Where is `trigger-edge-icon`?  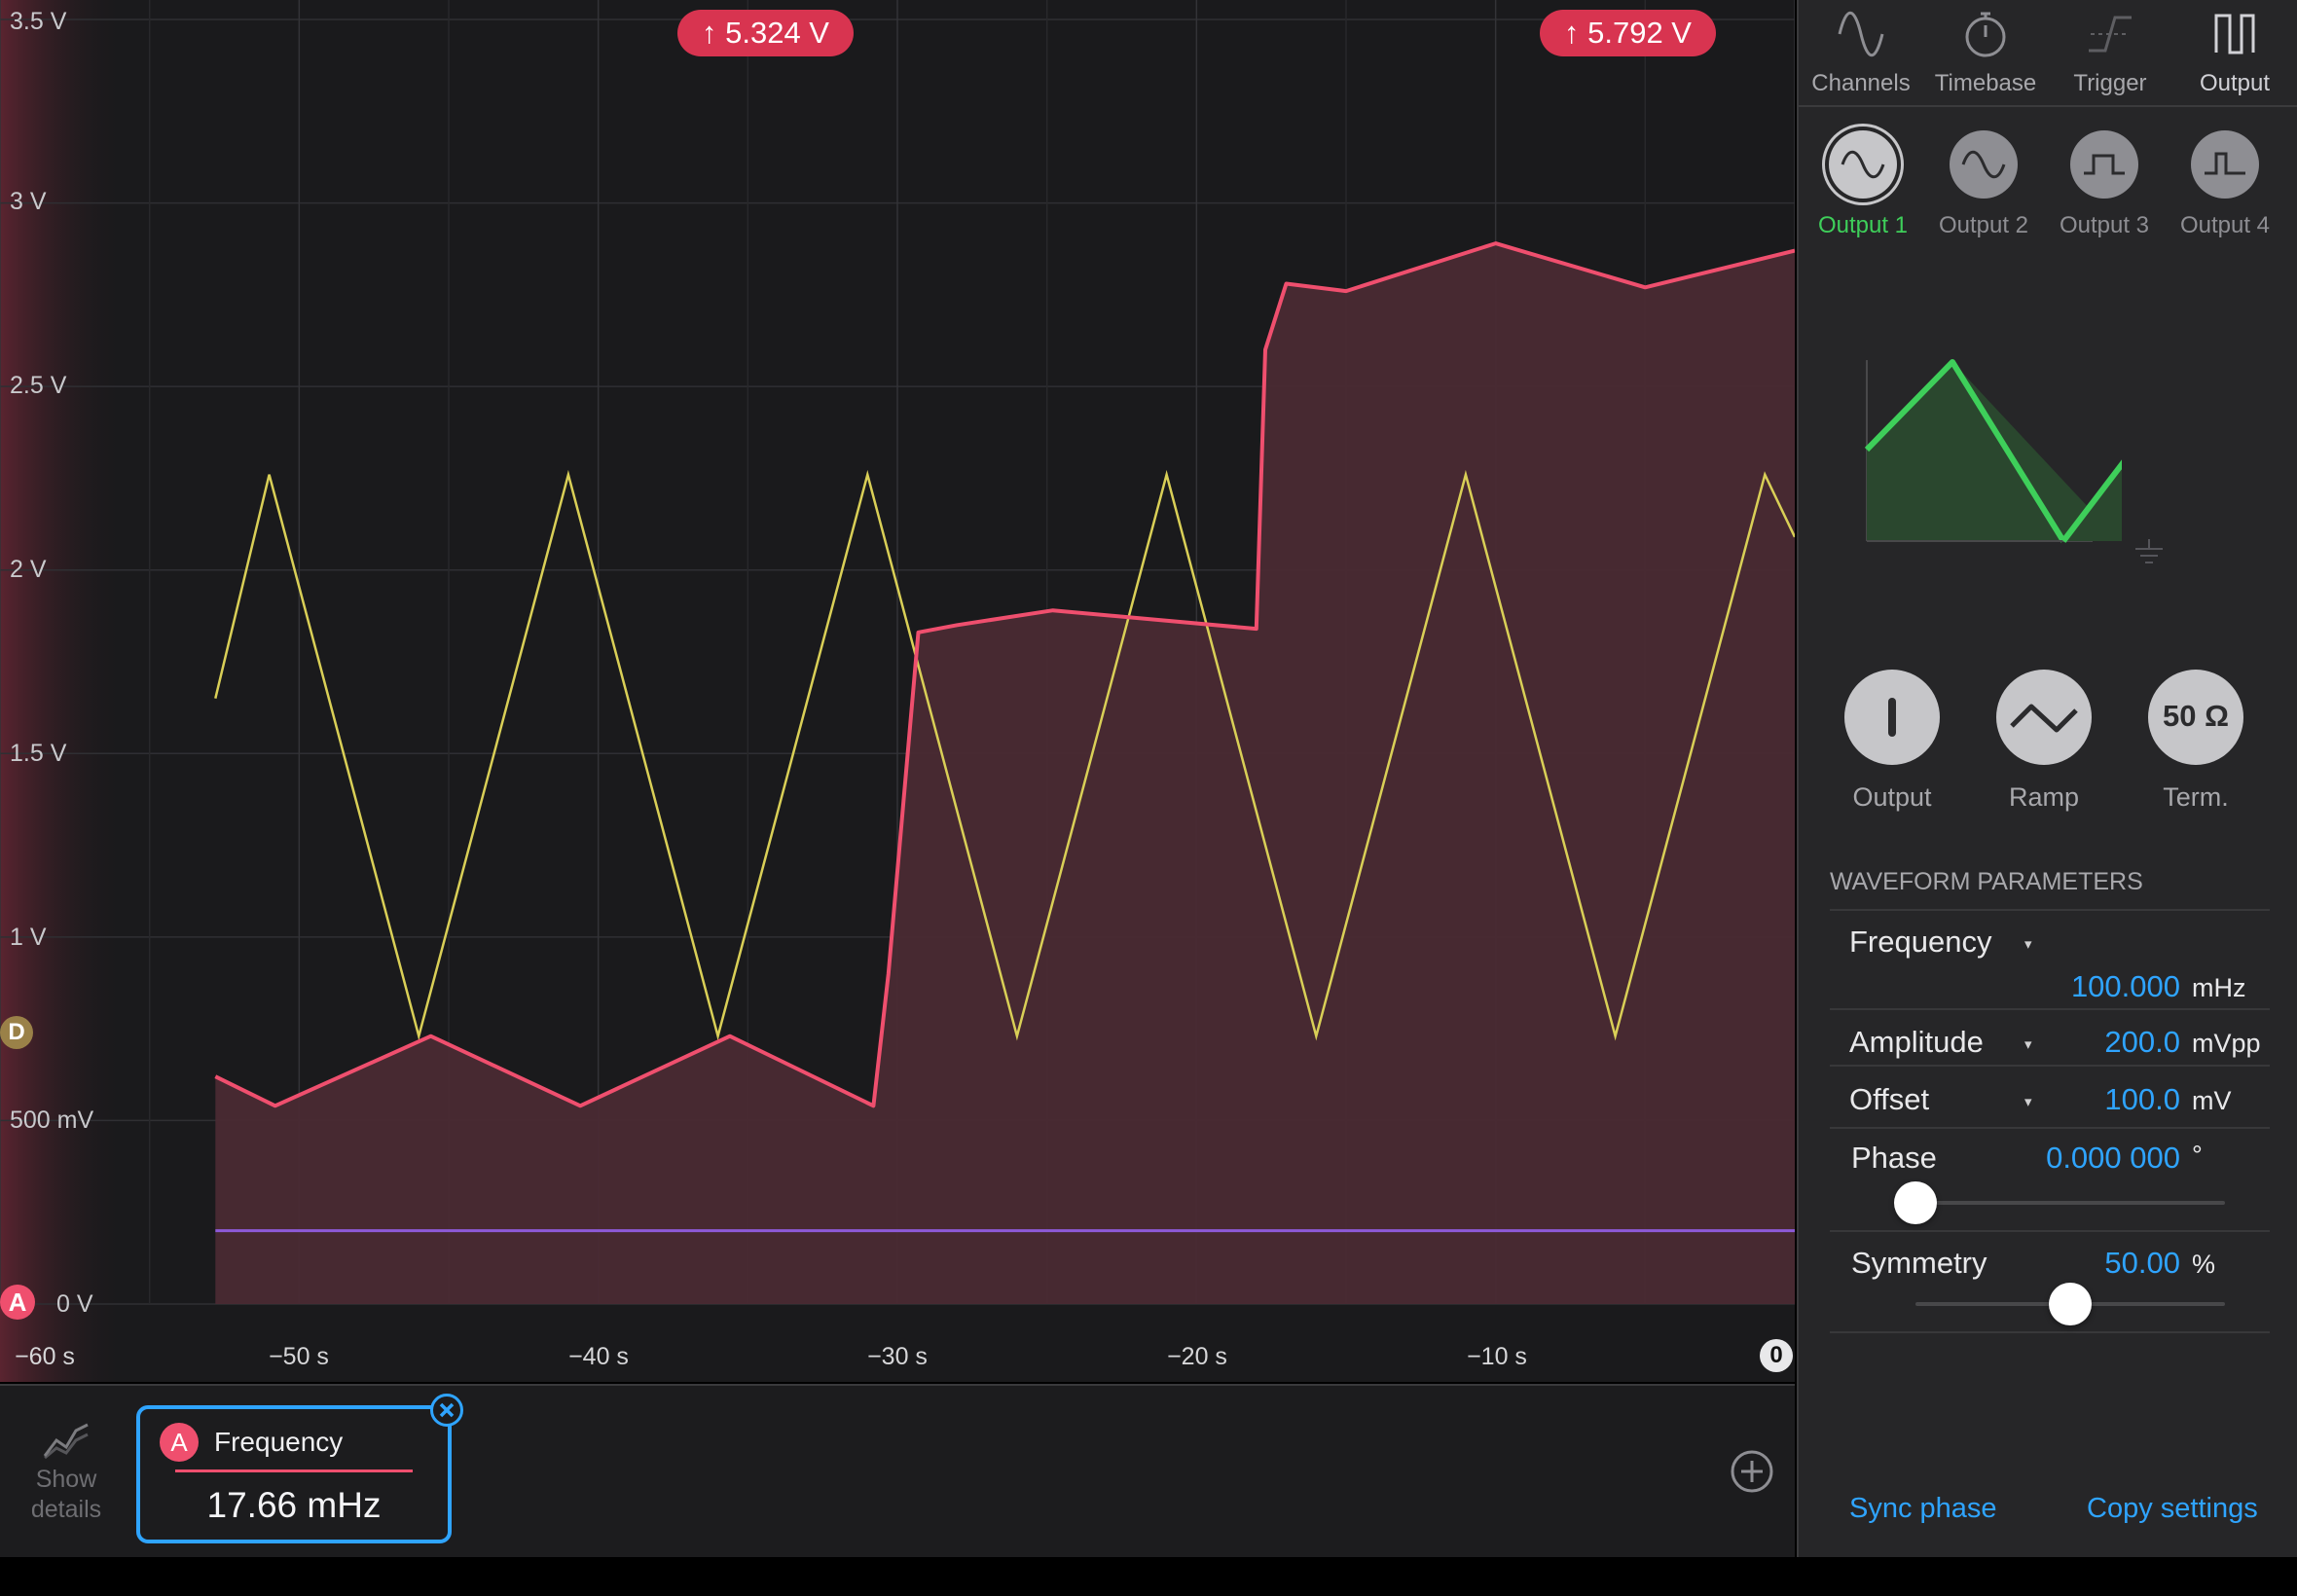 trigger-edge-icon is located at coordinates (2110, 34).